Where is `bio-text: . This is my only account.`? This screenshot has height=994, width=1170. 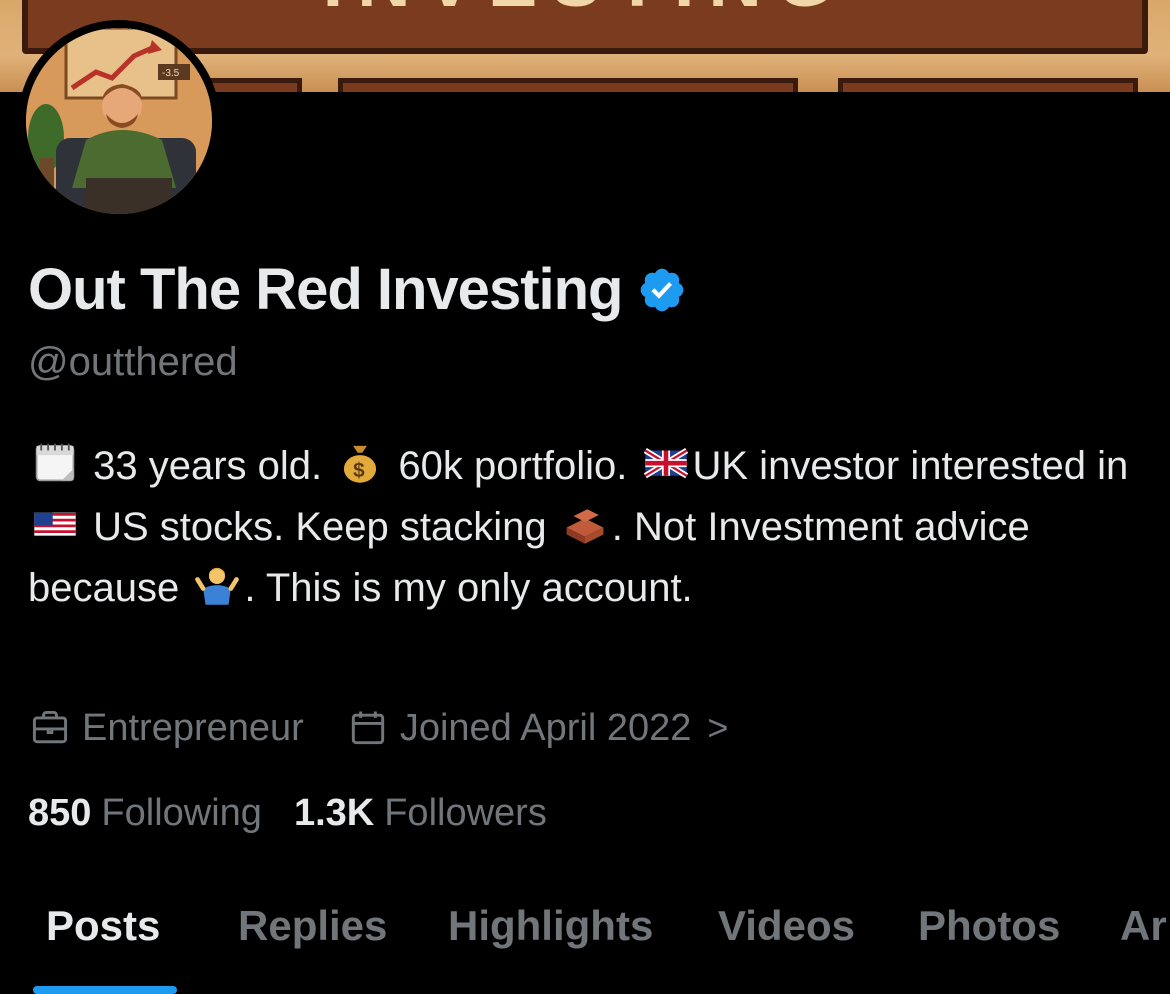 bio-text: . This is my only account. is located at coordinates (468, 588).